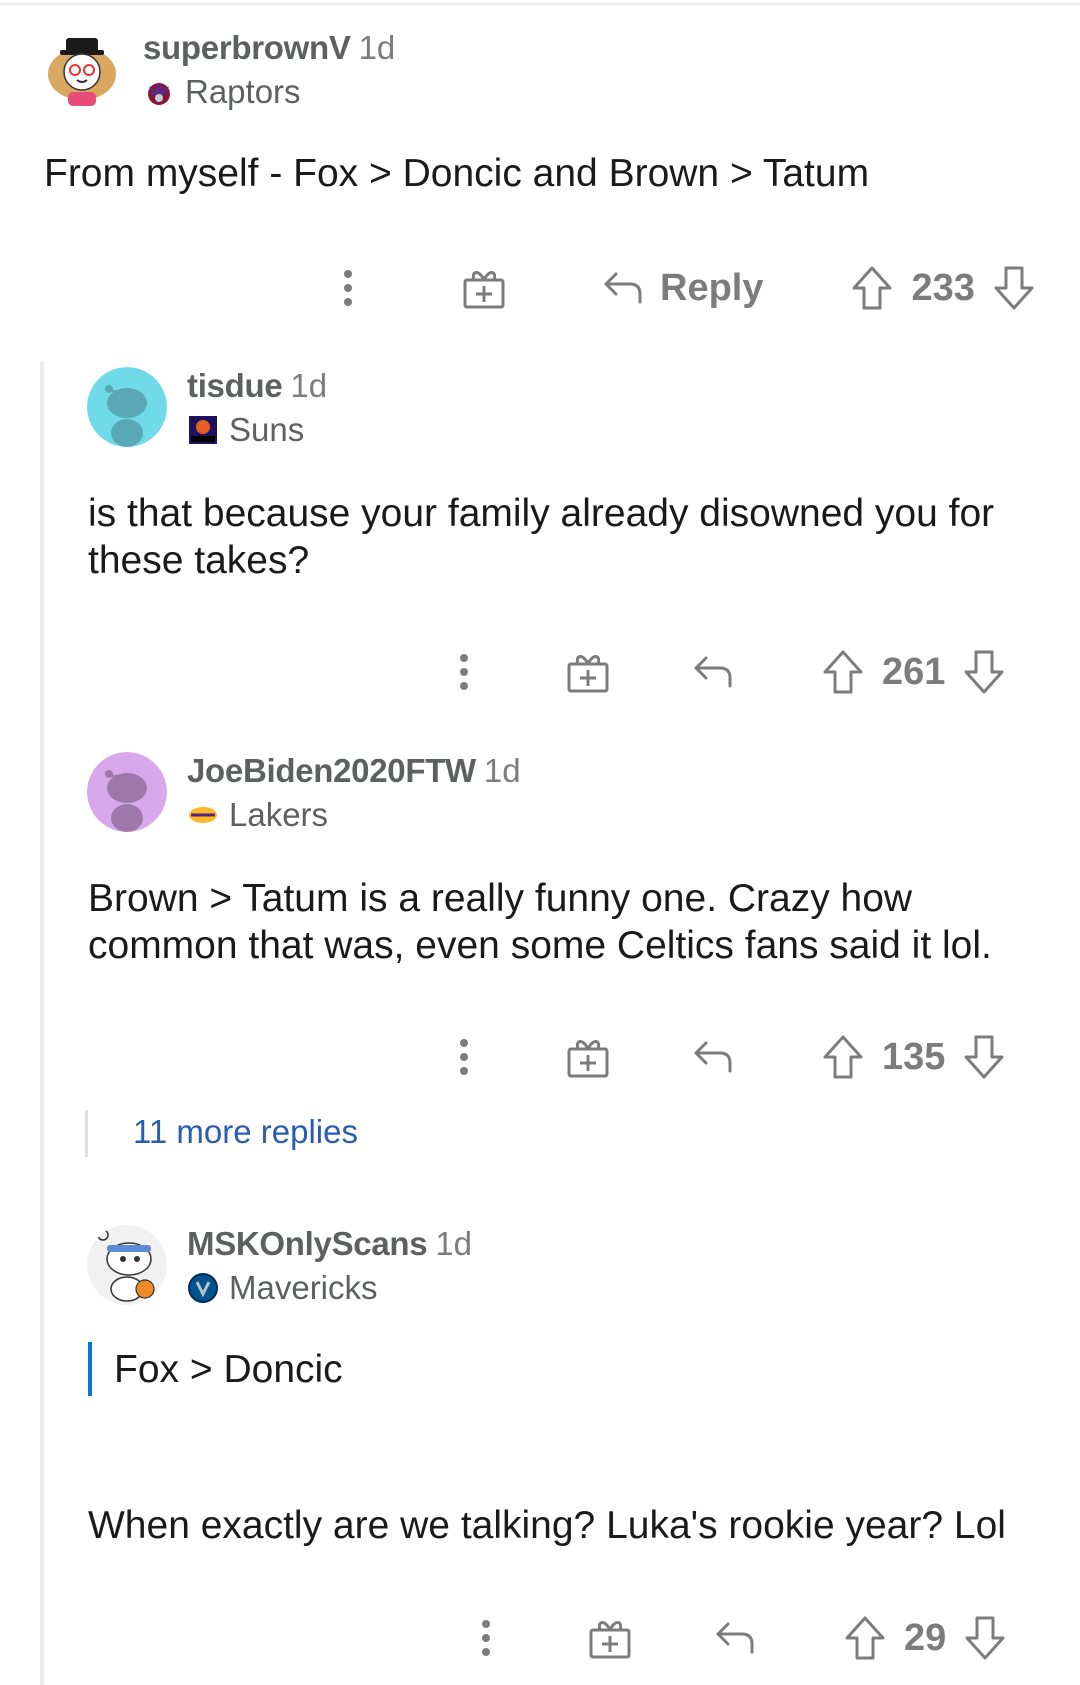  I want to click on comment-actions: 29, so click(732, 1638).